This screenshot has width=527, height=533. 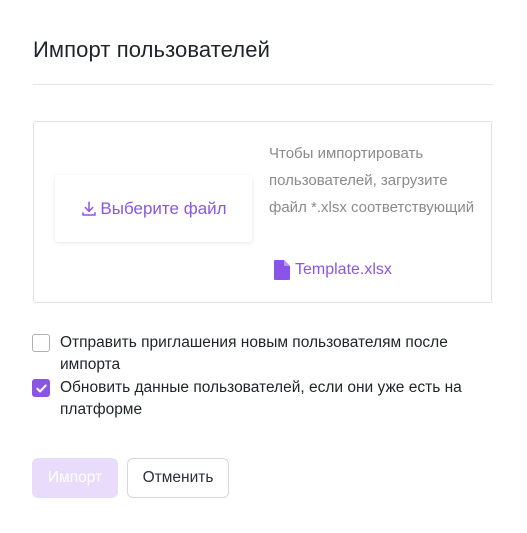 I want to click on title-divider, so click(x=263, y=84).